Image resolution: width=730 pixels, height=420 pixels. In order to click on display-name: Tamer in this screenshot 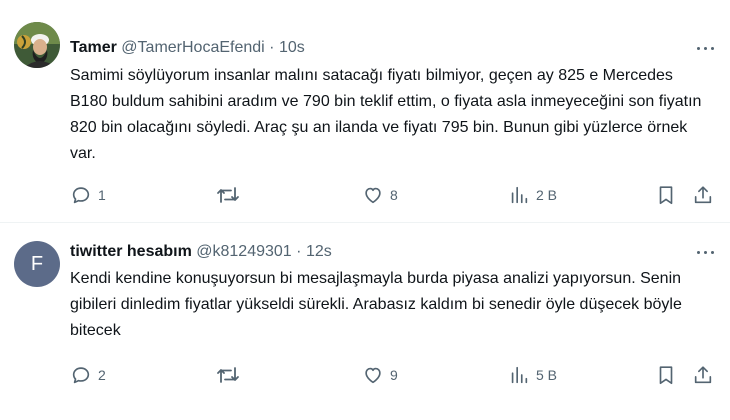, I will do `click(93, 47)`.